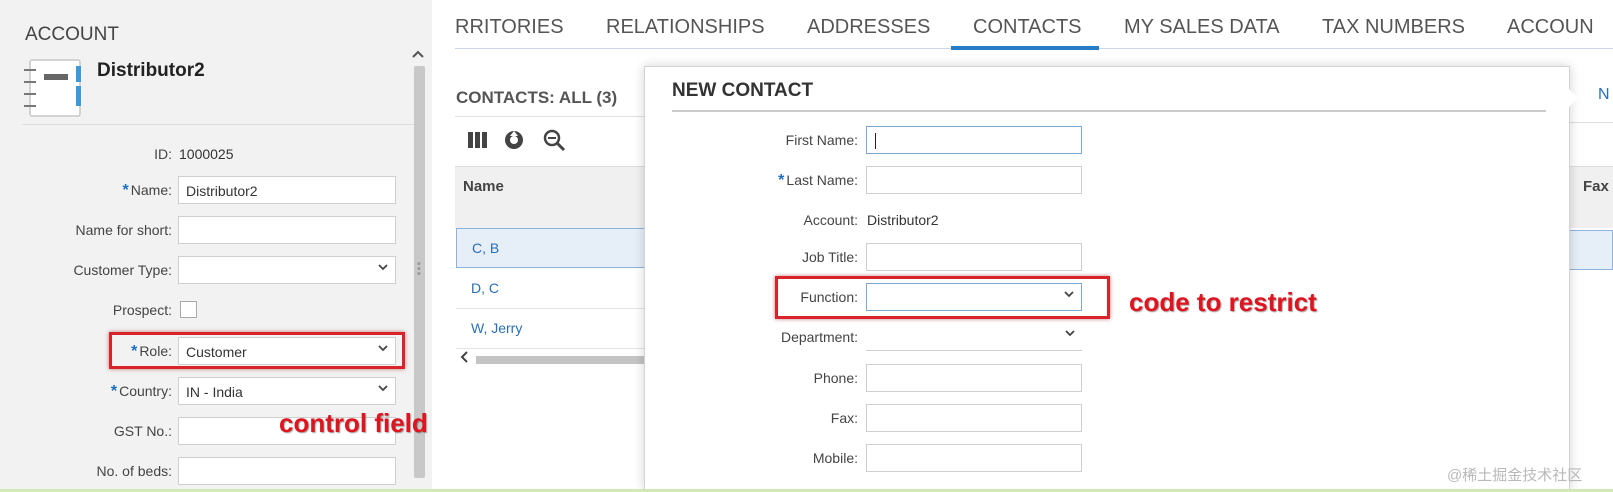 This screenshot has height=492, width=1613. Describe the element at coordinates (818, 180) in the screenshot. I see `last-name-label: * Last Name:` at that location.